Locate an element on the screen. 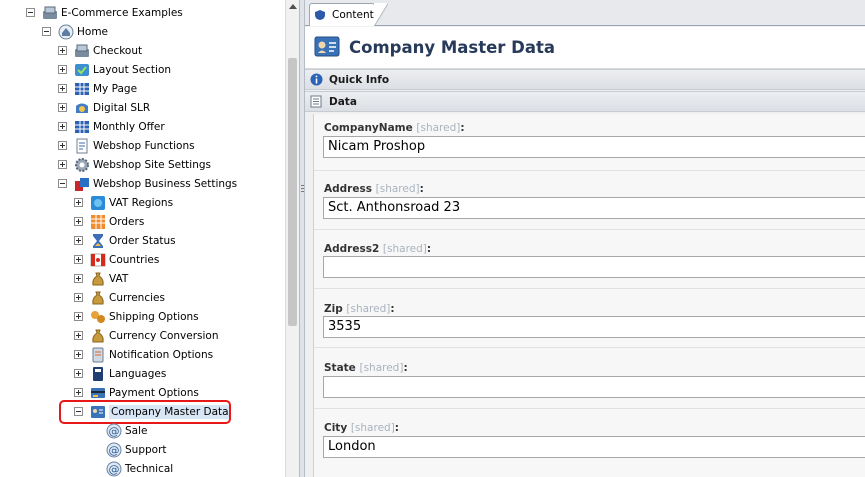  tree-item-currencies: Currencies is located at coordinates (119, 297).